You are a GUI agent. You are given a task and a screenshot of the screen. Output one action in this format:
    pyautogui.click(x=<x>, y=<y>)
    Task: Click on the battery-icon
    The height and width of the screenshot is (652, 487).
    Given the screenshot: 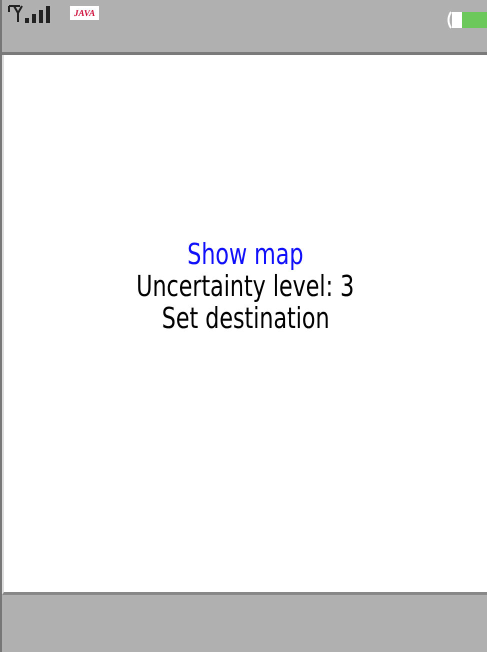 What is the action you would take?
    pyautogui.click(x=466, y=20)
    